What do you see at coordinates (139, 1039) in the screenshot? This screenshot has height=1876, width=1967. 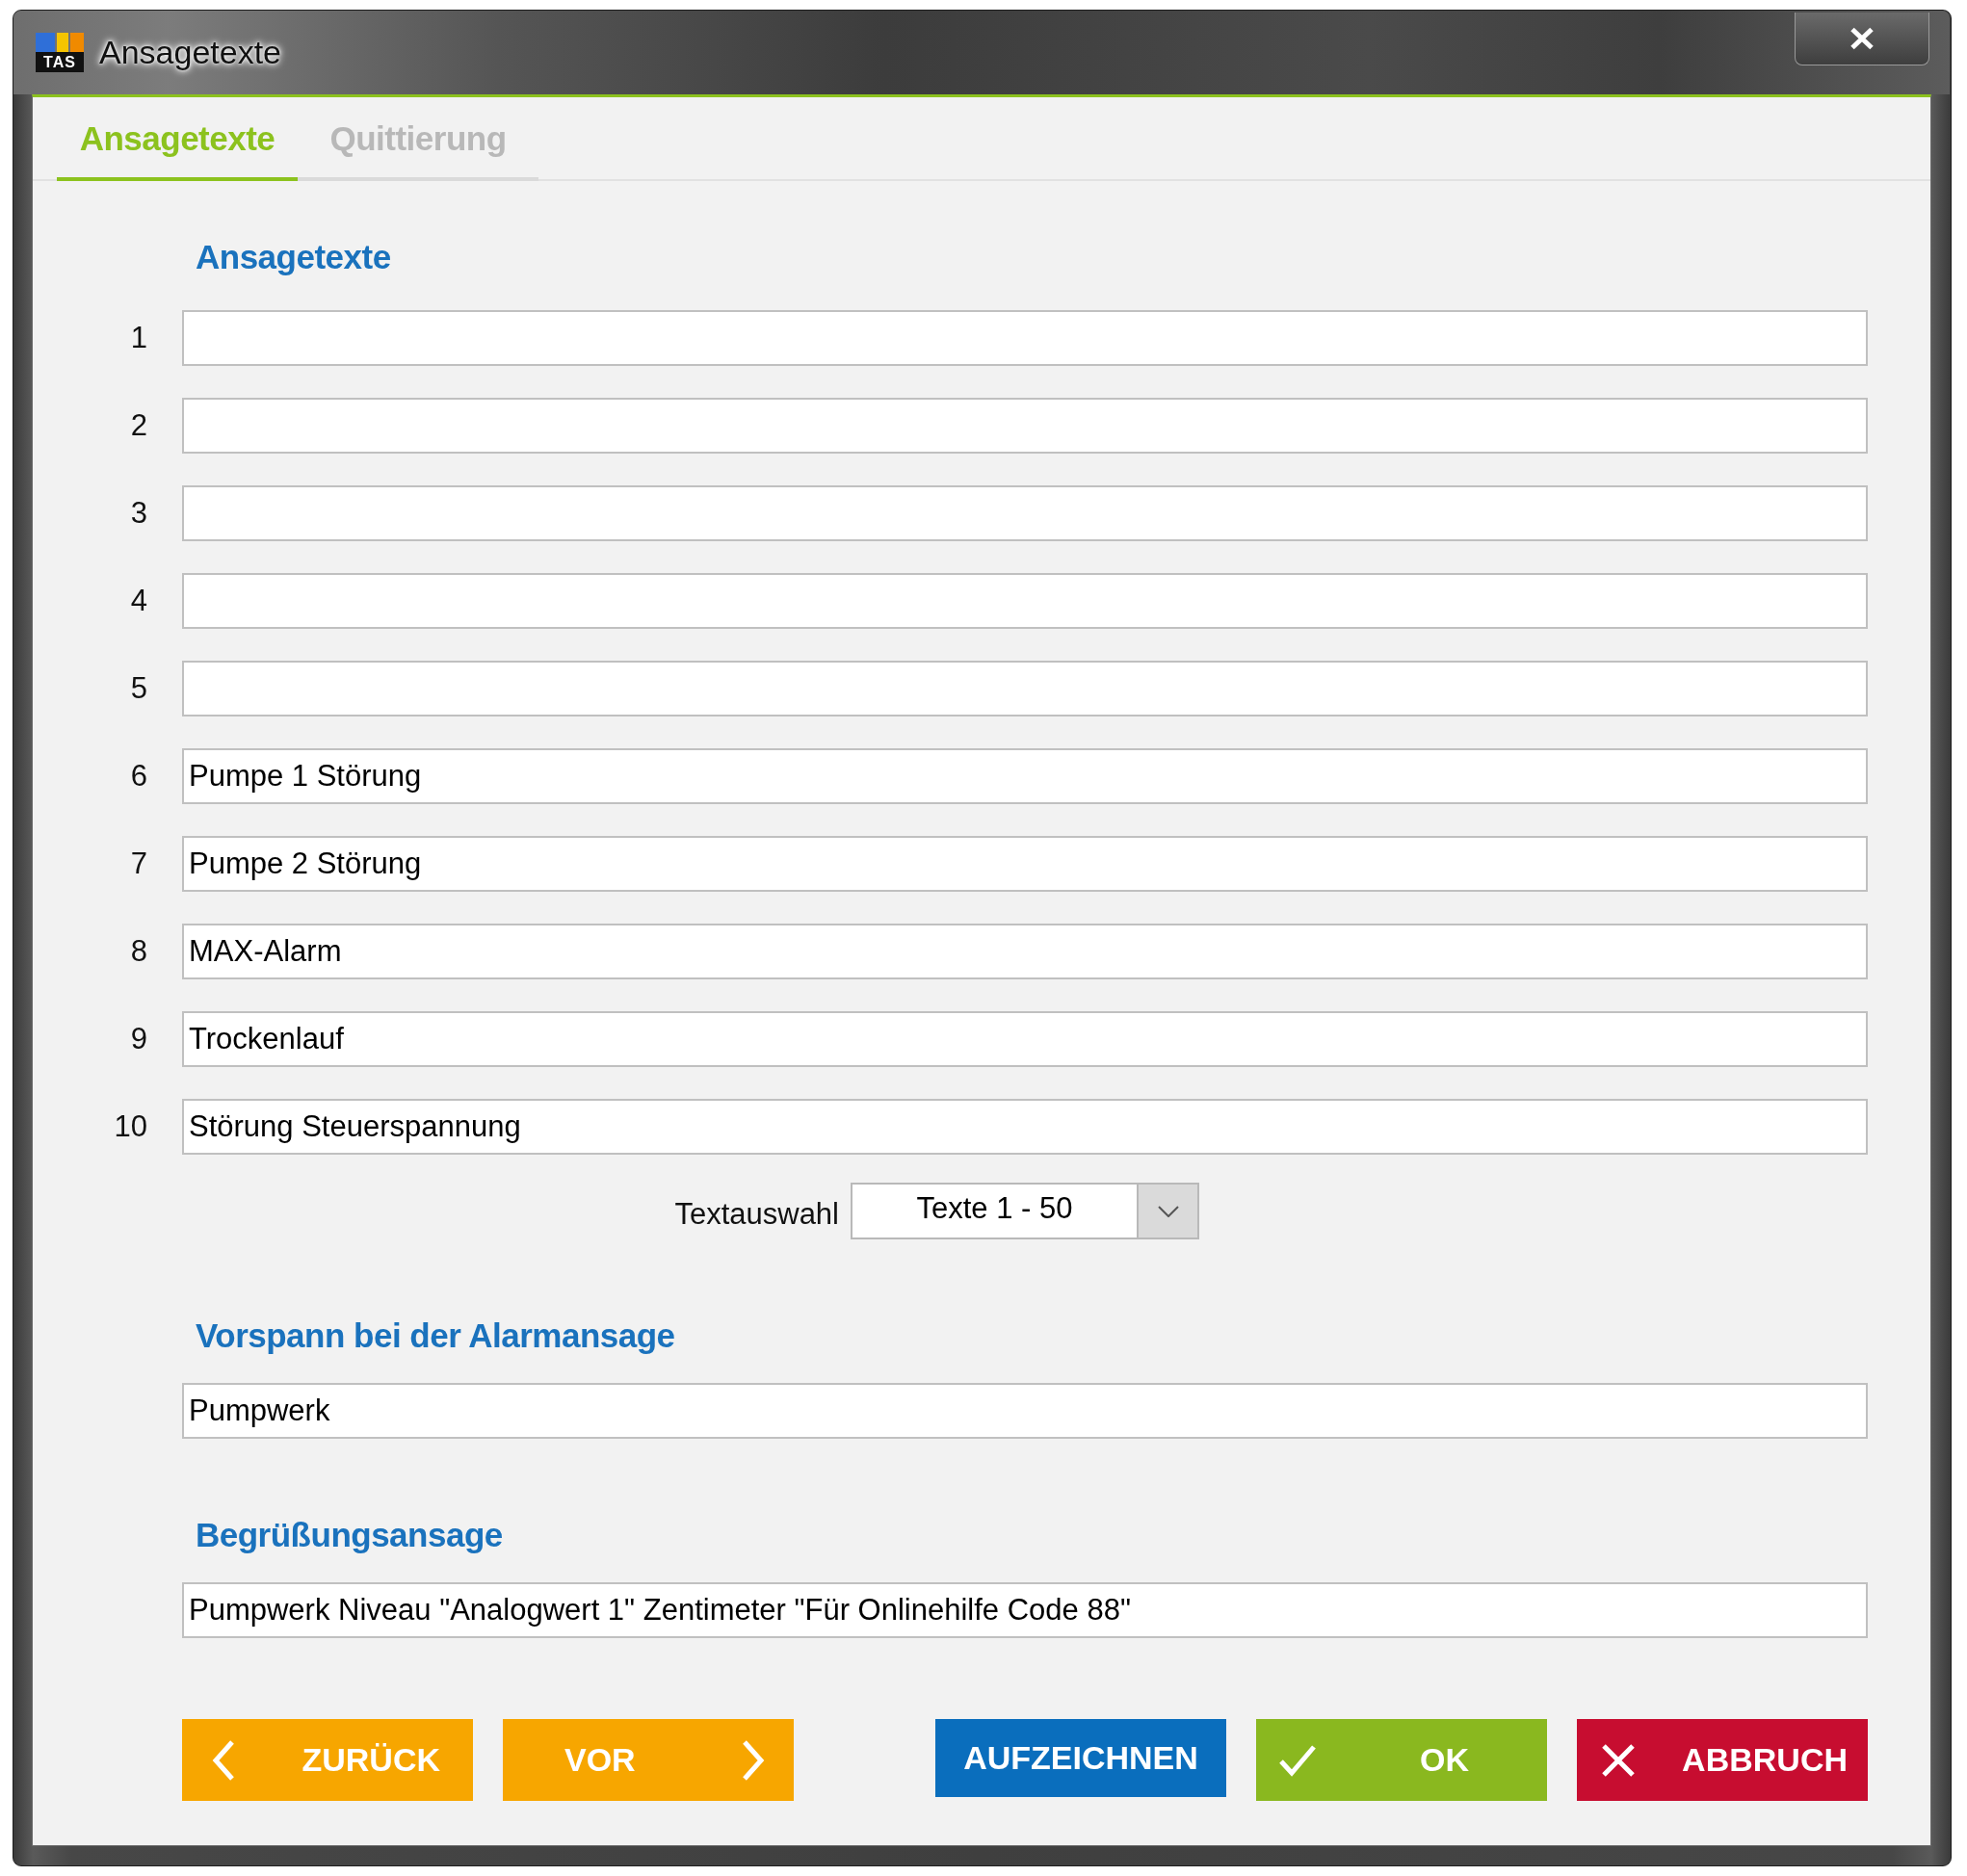 I see `row-number: 9` at bounding box center [139, 1039].